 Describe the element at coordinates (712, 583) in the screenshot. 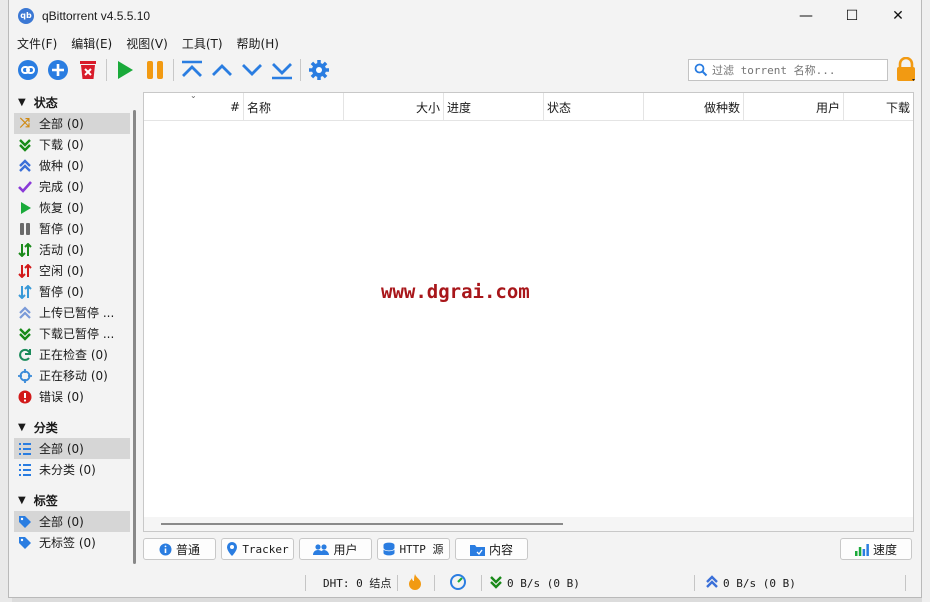

I see `upload-speed-icon` at that location.